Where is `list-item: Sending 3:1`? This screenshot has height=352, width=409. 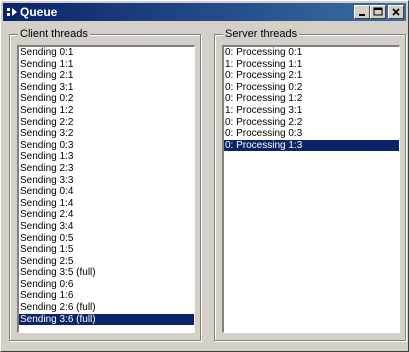
list-item: Sending 3:1 is located at coordinates (106, 88).